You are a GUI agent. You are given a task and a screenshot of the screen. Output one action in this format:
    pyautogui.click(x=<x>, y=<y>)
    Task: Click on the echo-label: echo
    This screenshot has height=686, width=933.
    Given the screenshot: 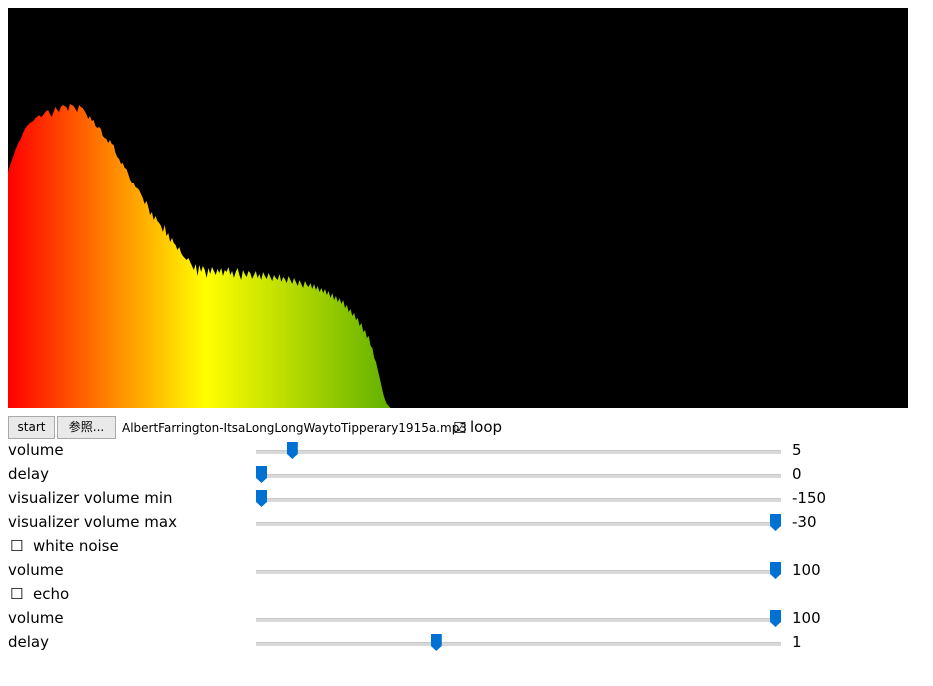 What is the action you would take?
    pyautogui.click(x=51, y=594)
    